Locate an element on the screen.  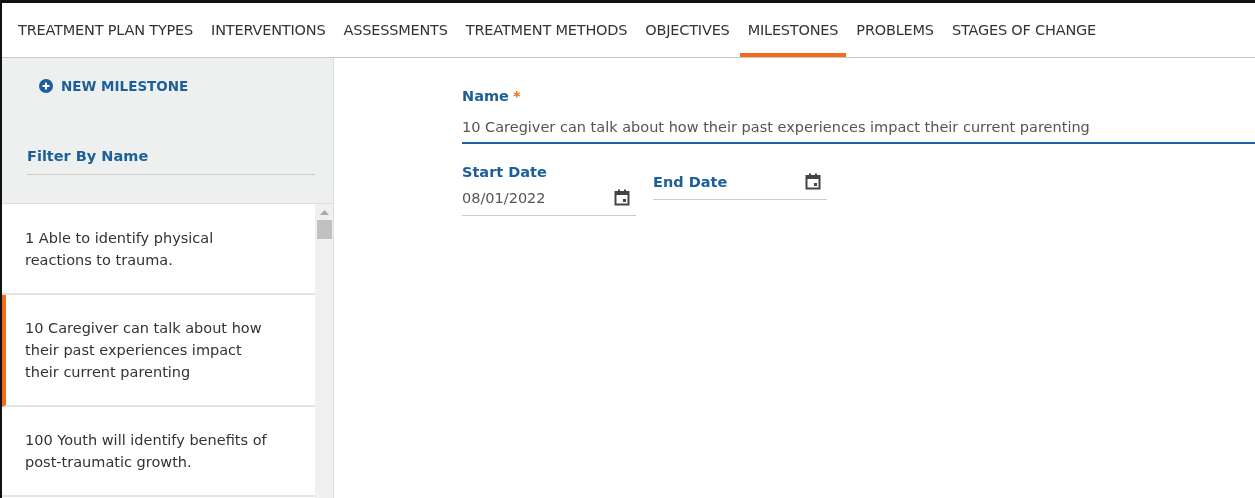
tab: TREATMENT PLAN TYPES is located at coordinates (106, 30).